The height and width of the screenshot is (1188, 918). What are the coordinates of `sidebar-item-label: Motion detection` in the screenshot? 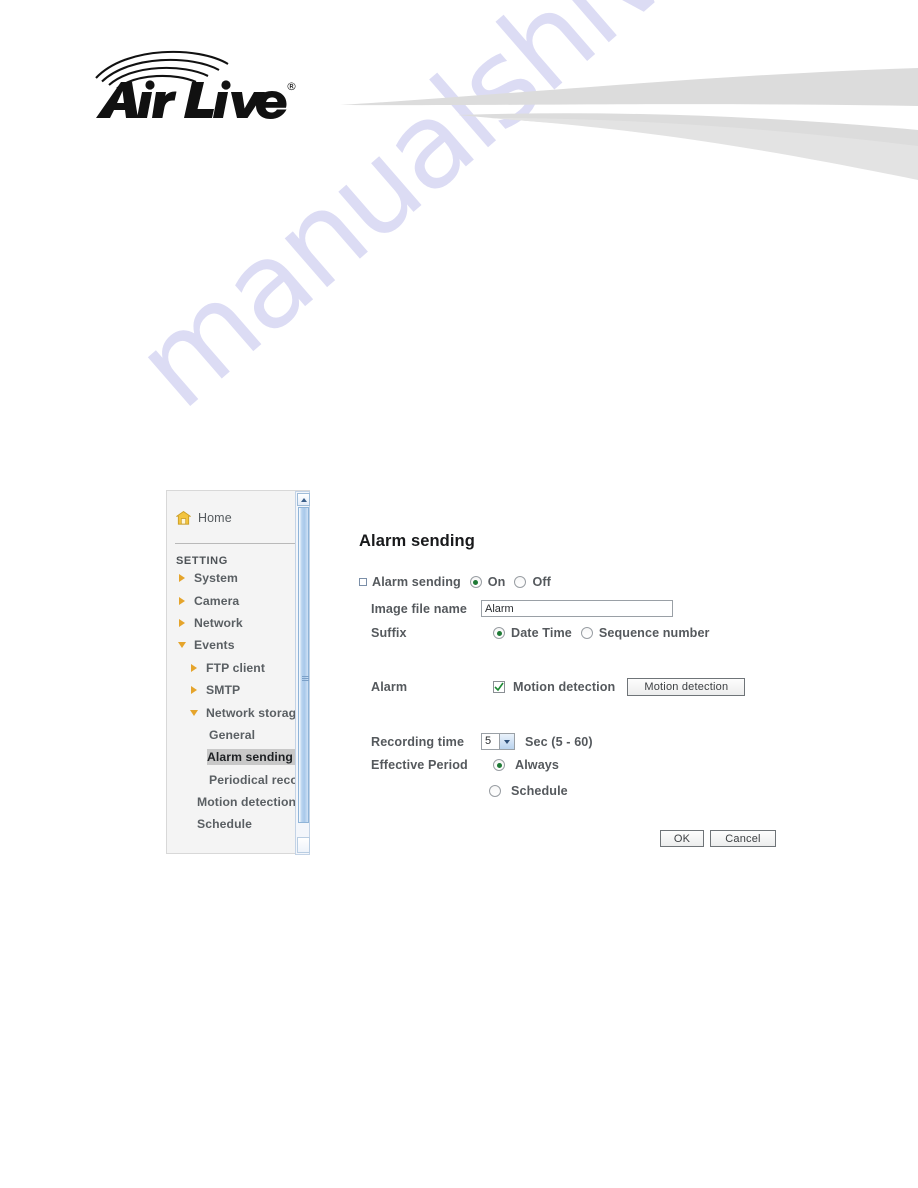 It's located at (247, 802).